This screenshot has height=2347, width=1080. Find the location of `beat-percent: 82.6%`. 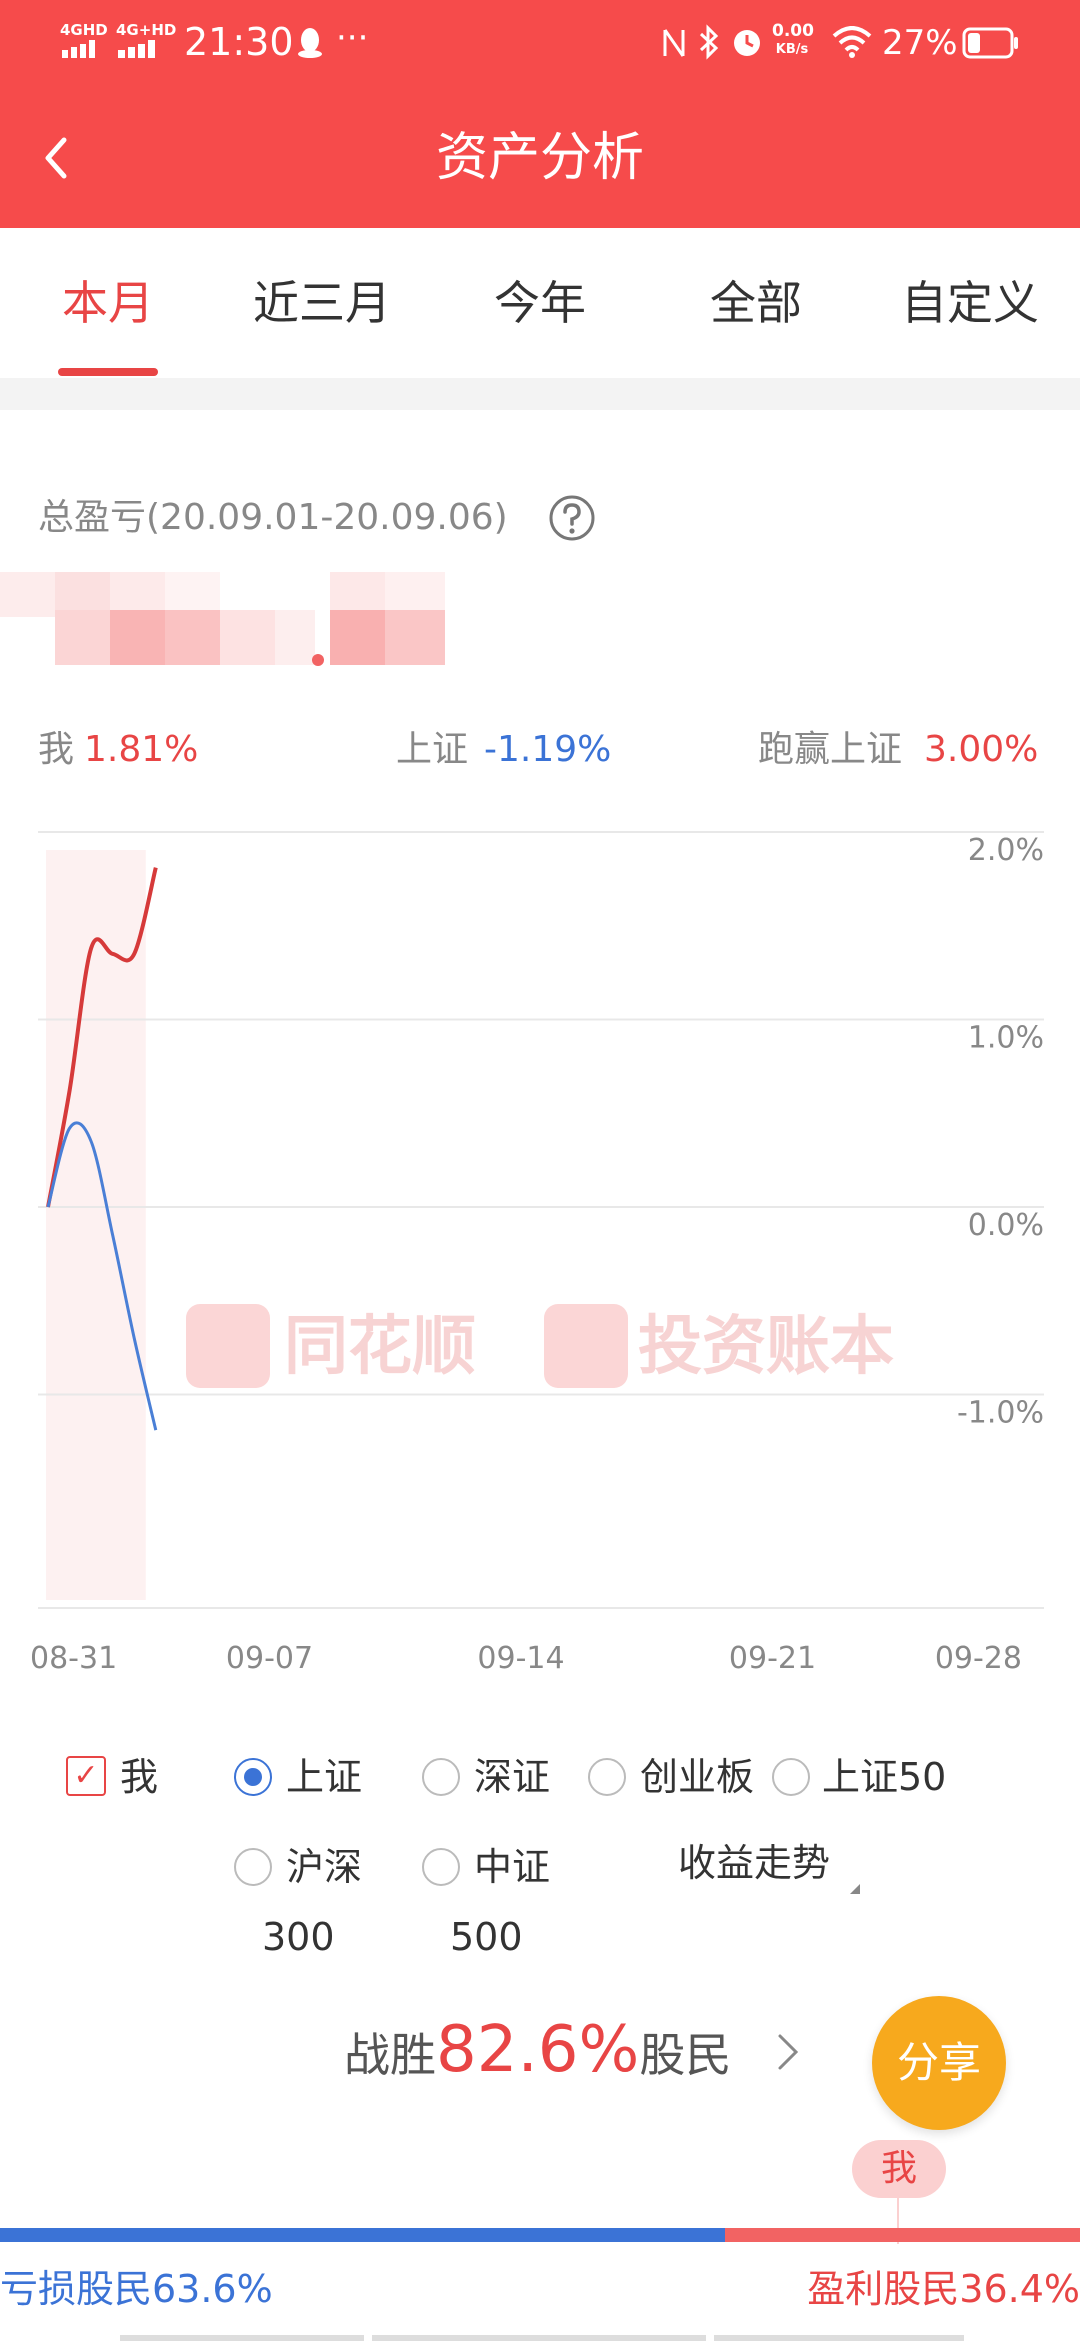

beat-percent: 82.6% is located at coordinates (538, 2050).